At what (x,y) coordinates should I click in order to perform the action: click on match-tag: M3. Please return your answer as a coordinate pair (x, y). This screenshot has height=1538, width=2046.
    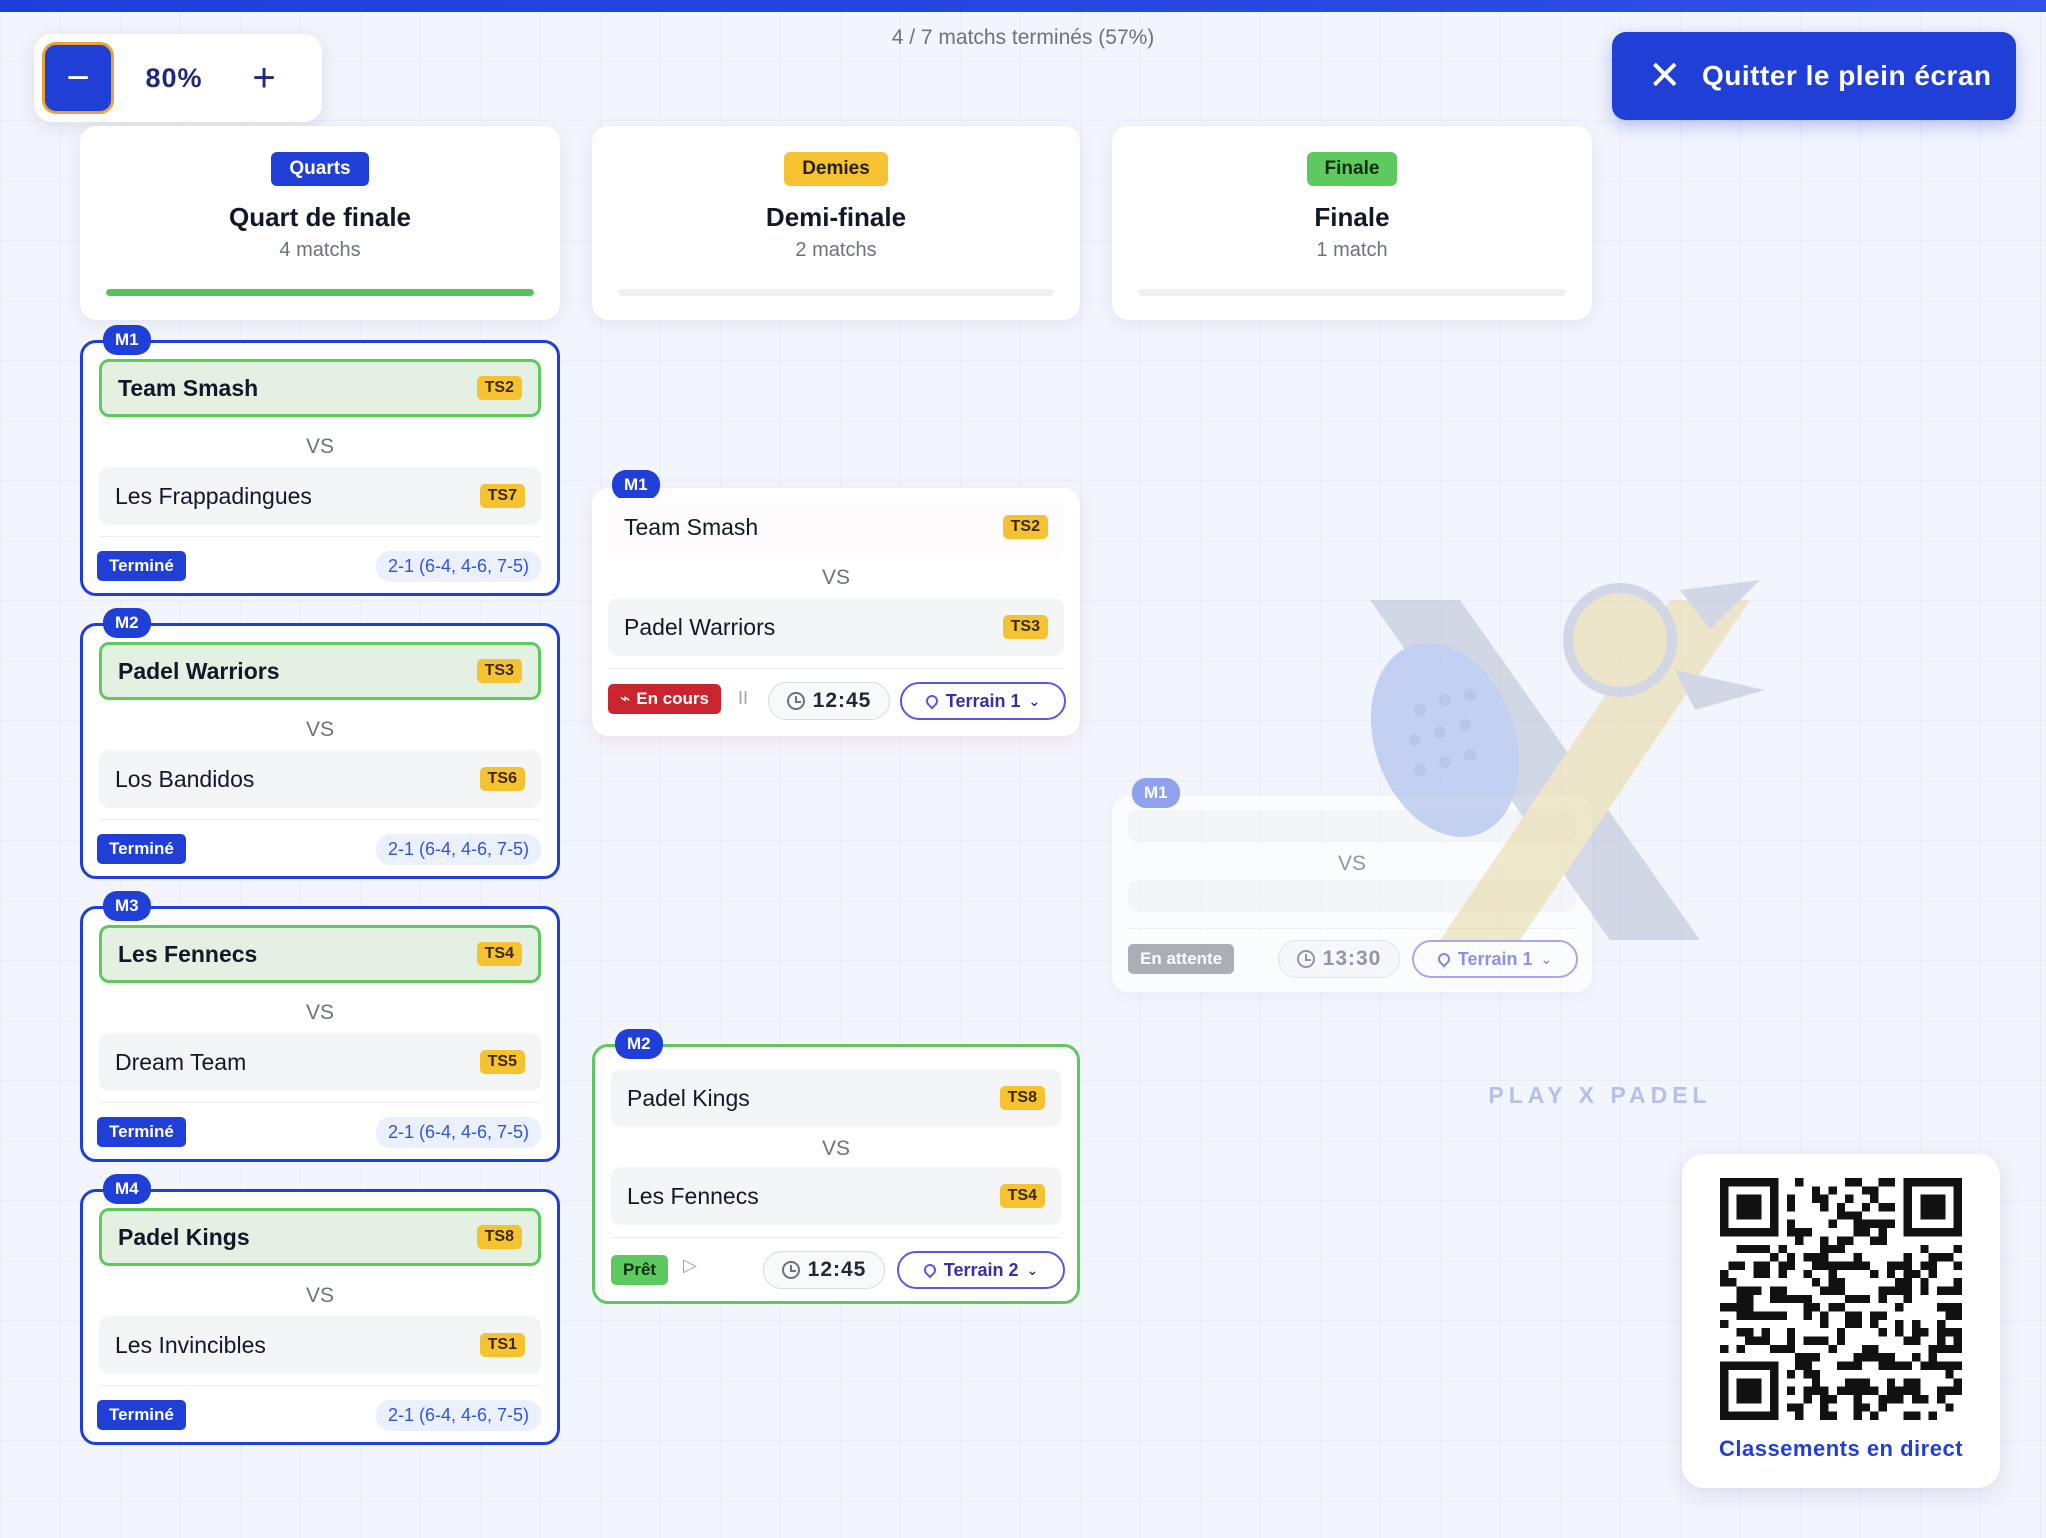
    Looking at the image, I should click on (127, 906).